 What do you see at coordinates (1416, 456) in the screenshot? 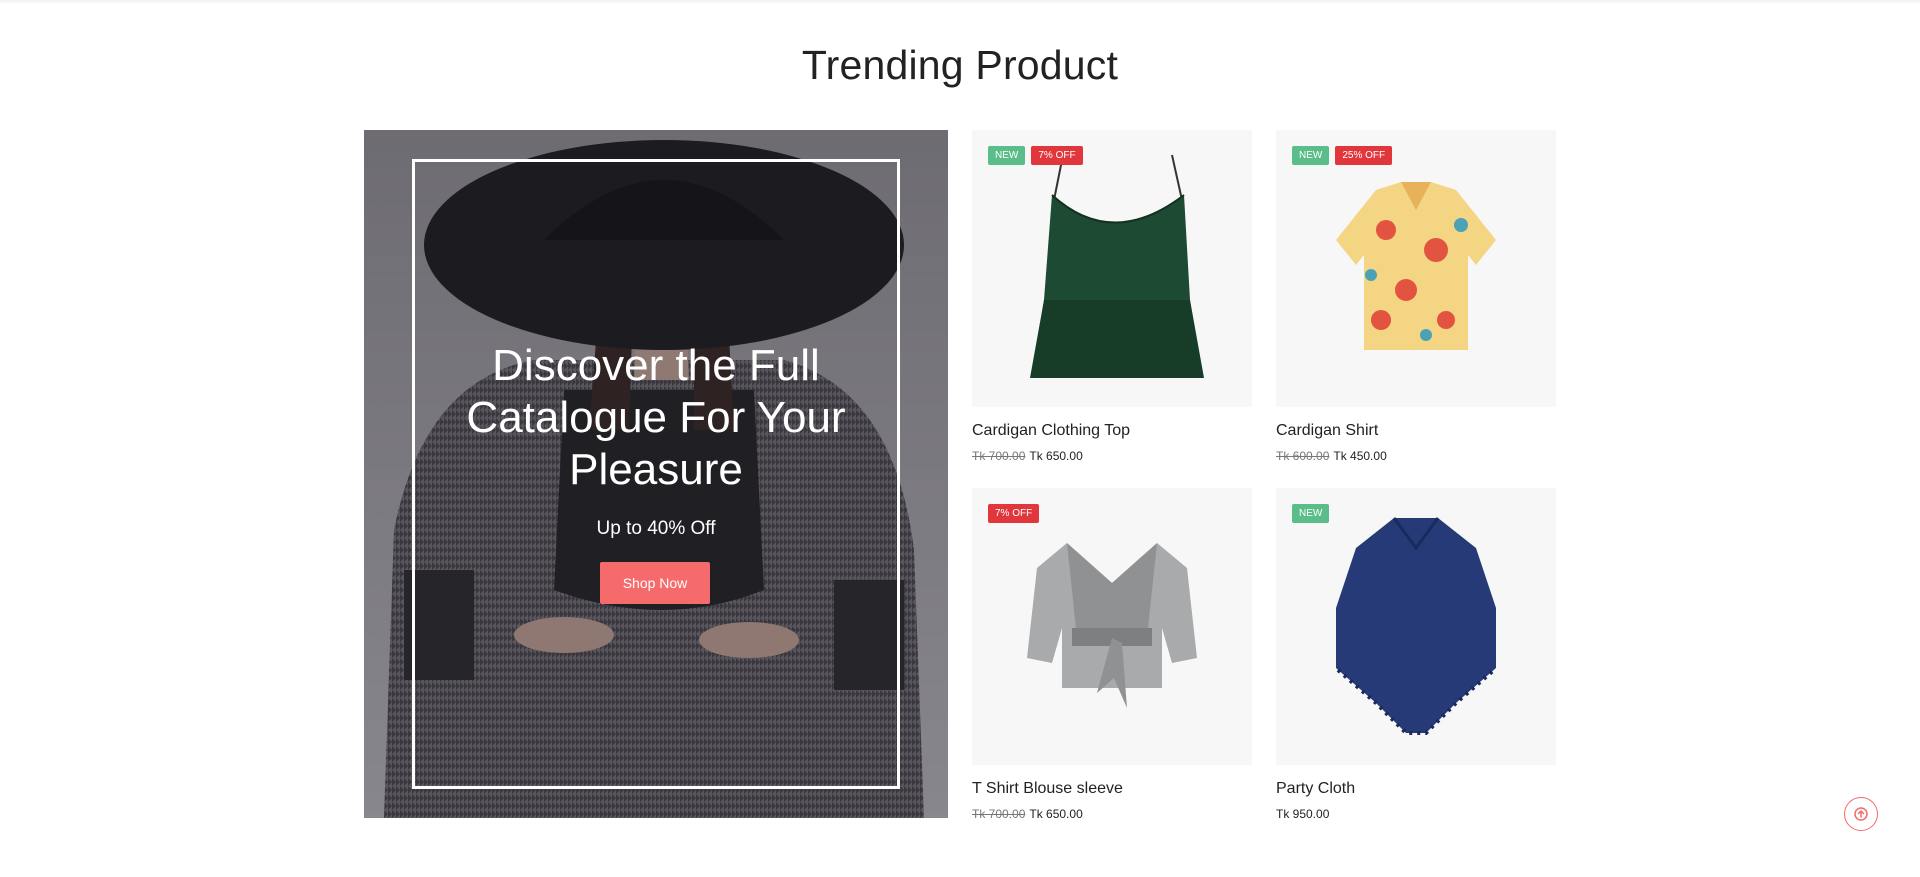
I see `product-price: Tk 600.00 Tk 450.00` at bounding box center [1416, 456].